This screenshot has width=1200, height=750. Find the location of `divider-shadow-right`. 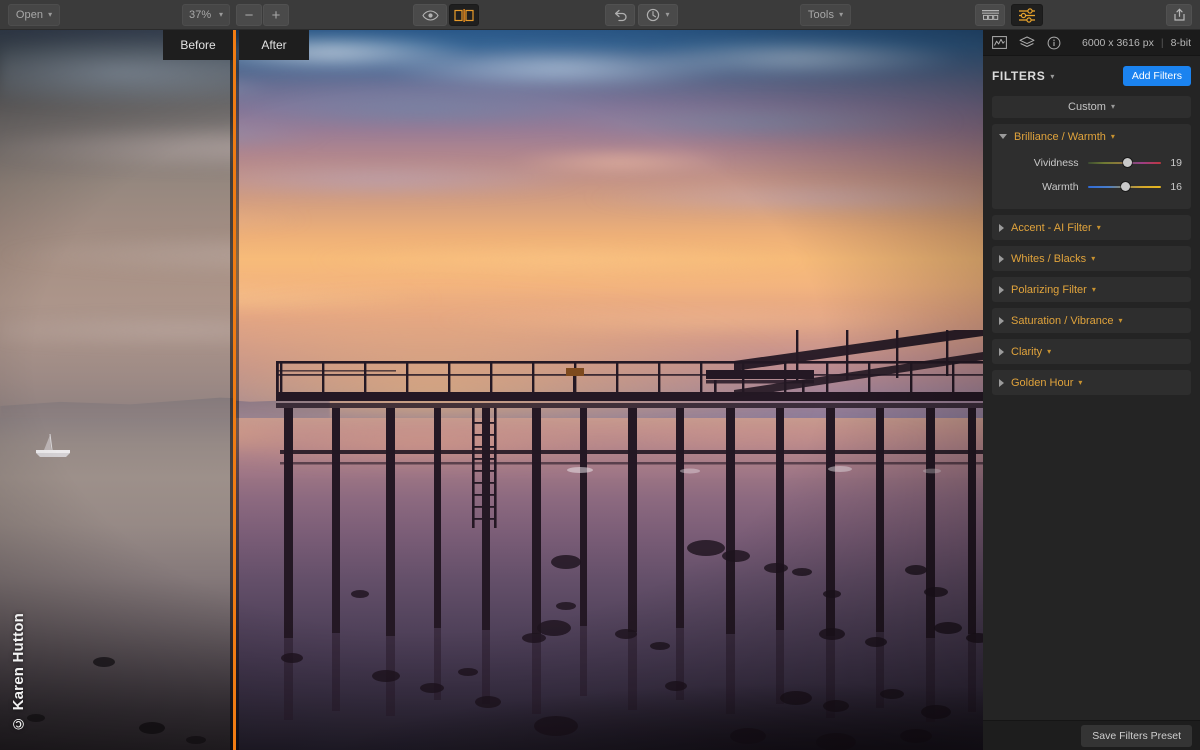

divider-shadow-right is located at coordinates (237, 390).